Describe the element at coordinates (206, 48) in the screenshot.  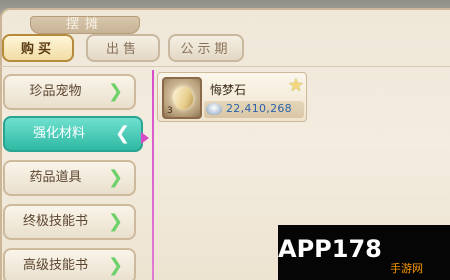
I see `tab-notice: 公示期` at that location.